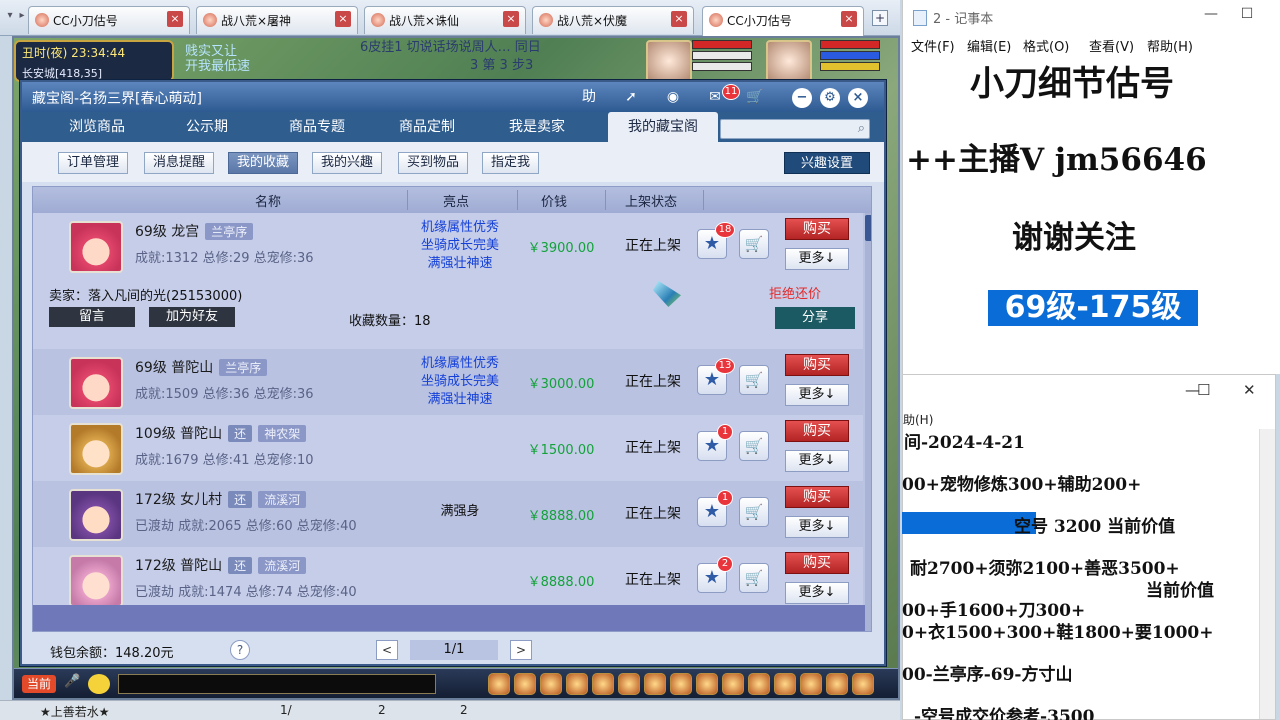 This screenshot has height=720, width=1280. I want to click on main-nav: 浏览商品 公示期 商品专题 商品定制 我是卖家 我的藏宝阁 ⌕, so click(453, 127).